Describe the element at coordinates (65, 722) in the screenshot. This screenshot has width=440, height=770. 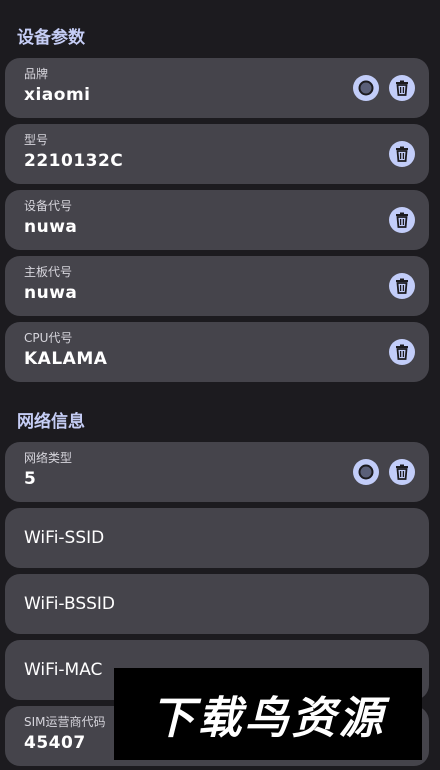
I see `sim-operator-label: SIM运营商代码` at that location.